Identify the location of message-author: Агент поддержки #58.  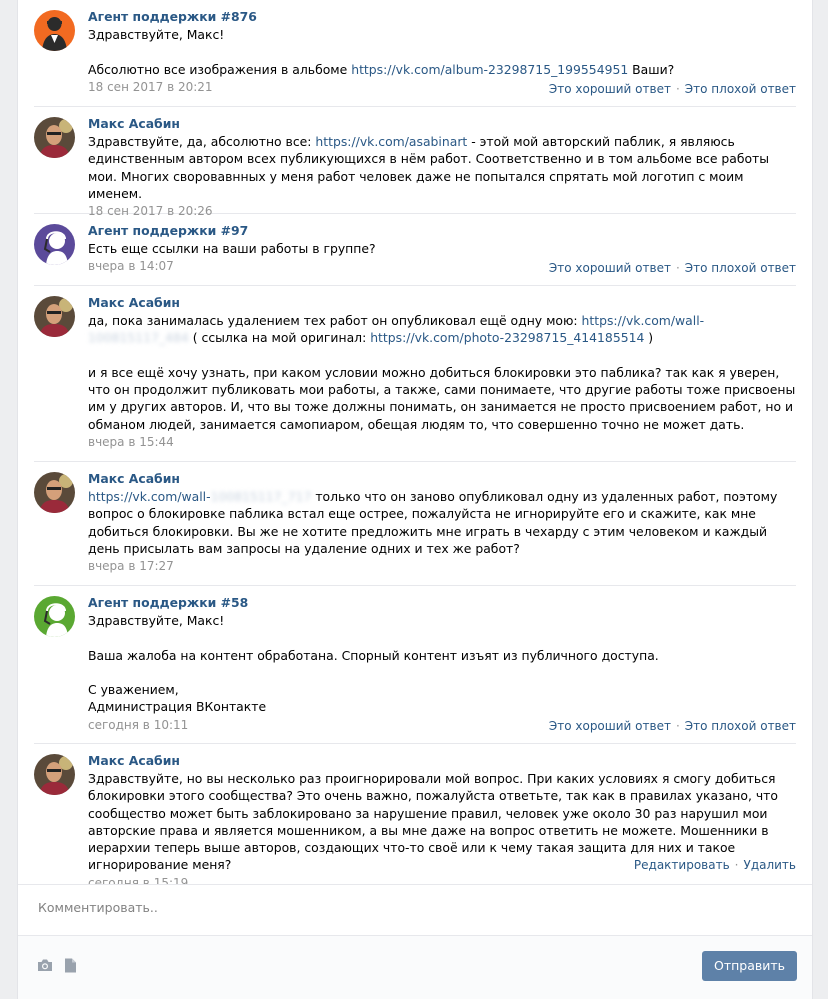
(442, 603).